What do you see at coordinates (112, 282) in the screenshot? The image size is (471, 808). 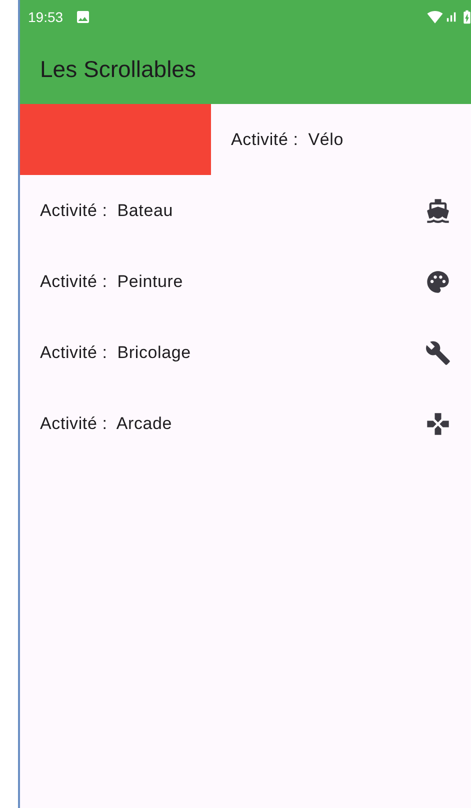 I see `activity-label: Activité : Peinture` at bounding box center [112, 282].